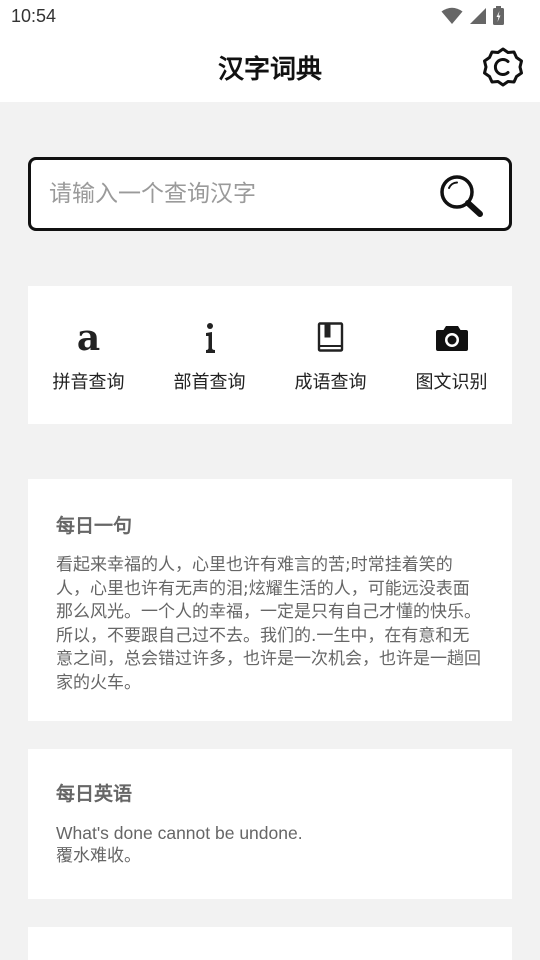  Describe the element at coordinates (239, 194) in the screenshot. I see `search-input` at that location.